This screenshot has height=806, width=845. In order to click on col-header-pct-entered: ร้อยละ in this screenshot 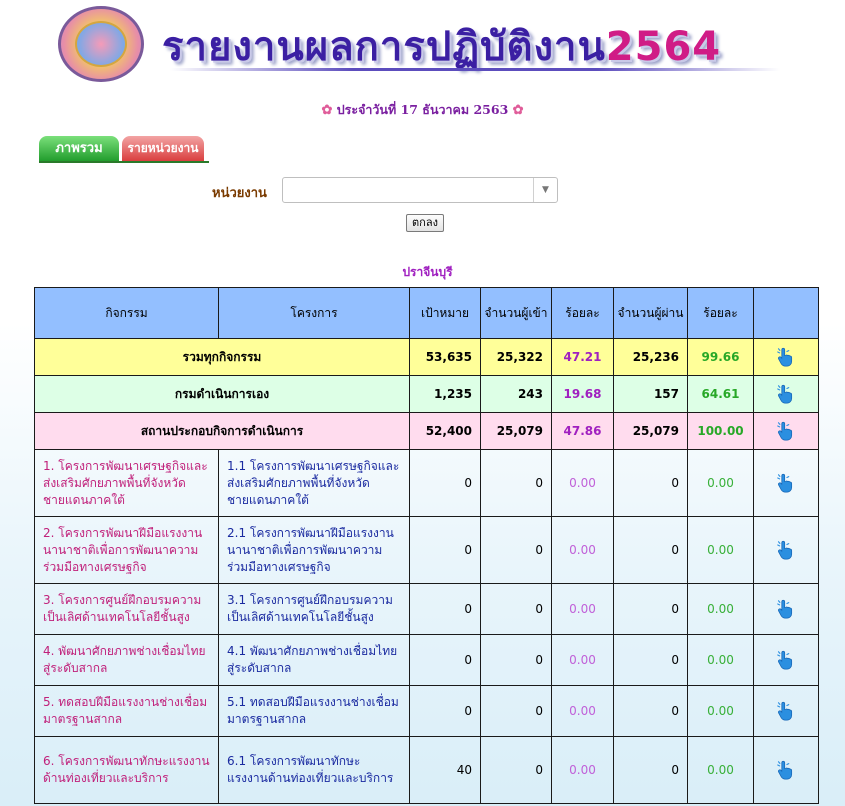, I will do `click(582, 313)`.